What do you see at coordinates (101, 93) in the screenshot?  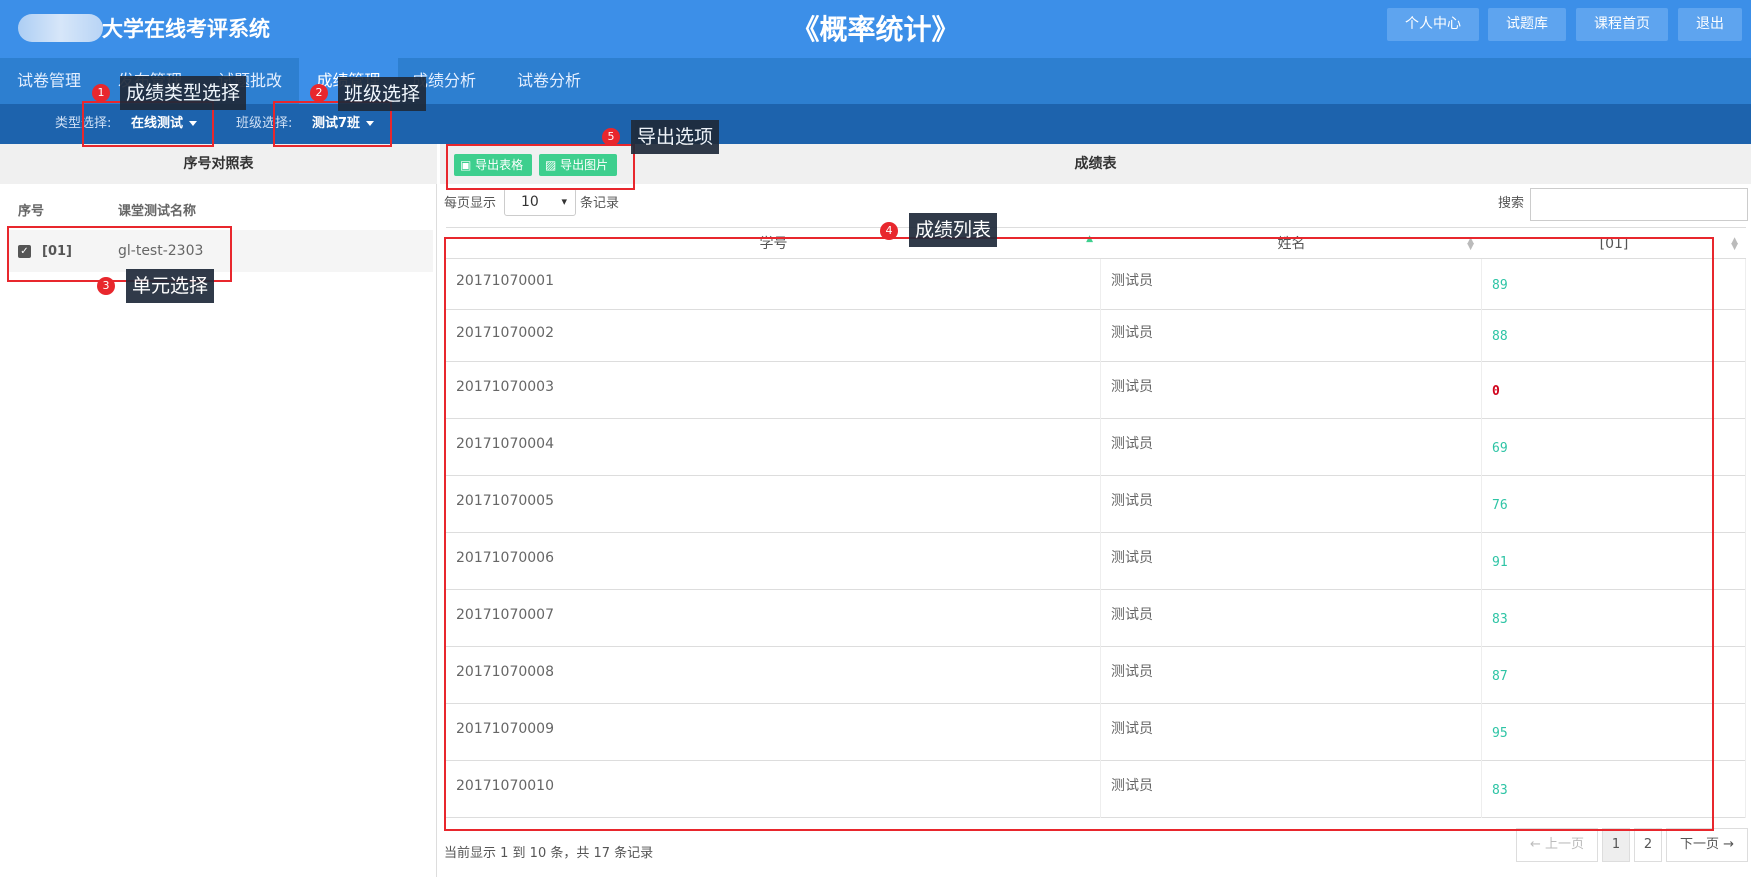 I see `annotation-badge-1: 1` at bounding box center [101, 93].